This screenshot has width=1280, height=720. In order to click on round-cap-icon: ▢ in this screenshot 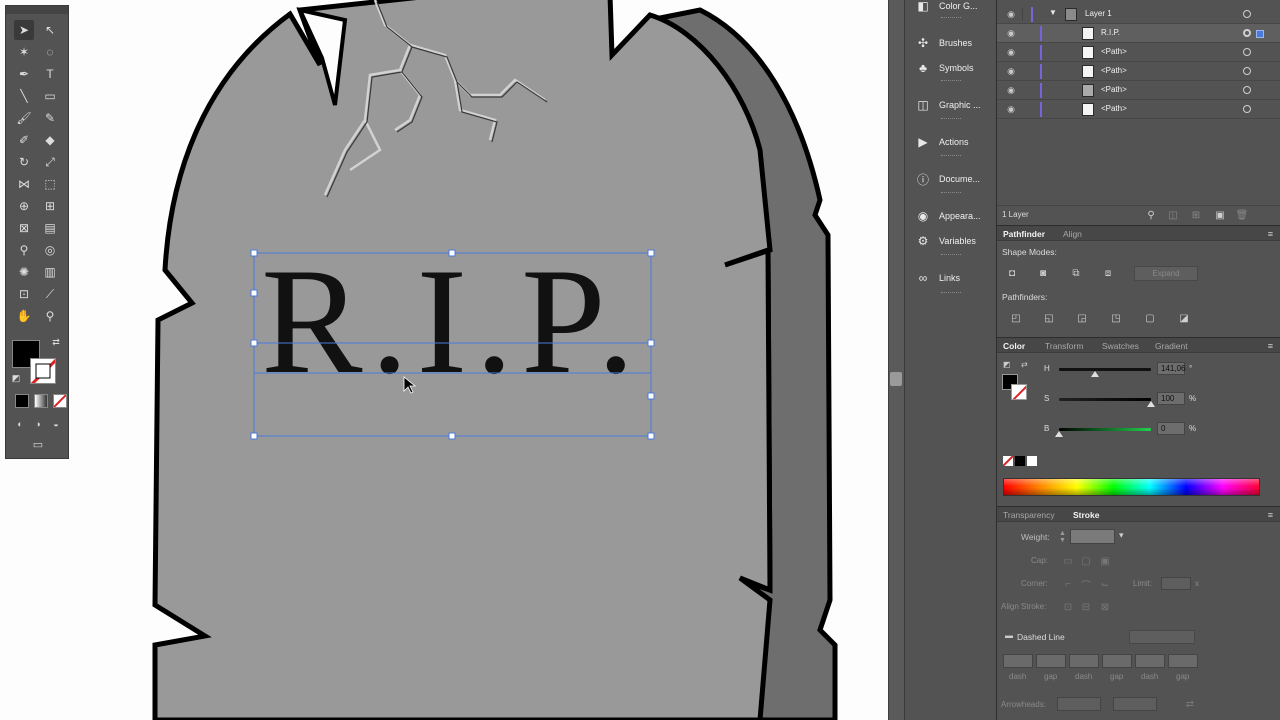, I will do `click(1086, 561)`.